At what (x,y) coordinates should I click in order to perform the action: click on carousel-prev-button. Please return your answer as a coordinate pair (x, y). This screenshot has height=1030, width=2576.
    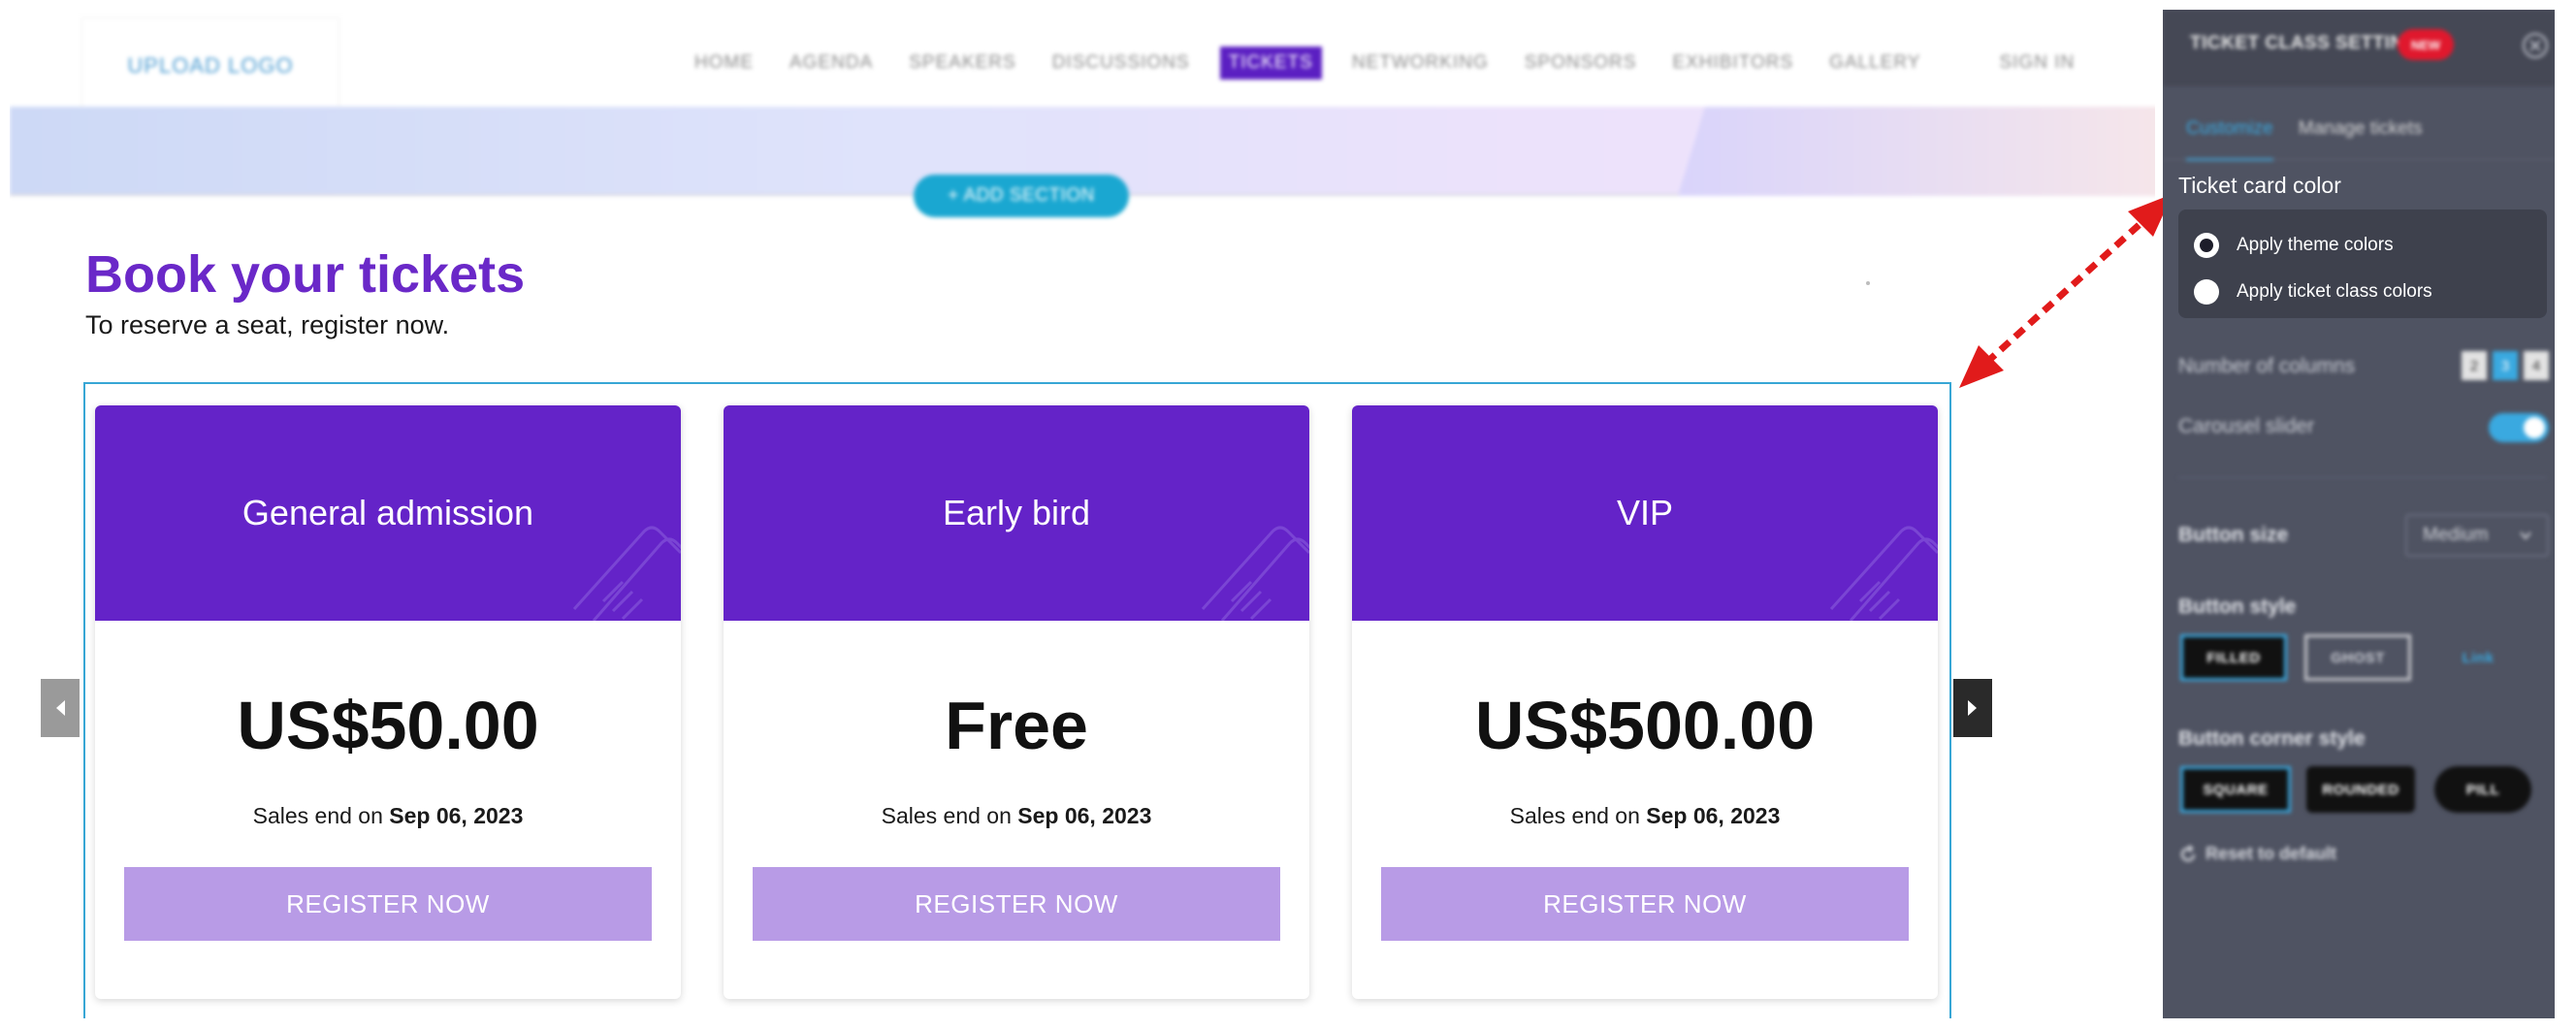
    Looking at the image, I should click on (60, 708).